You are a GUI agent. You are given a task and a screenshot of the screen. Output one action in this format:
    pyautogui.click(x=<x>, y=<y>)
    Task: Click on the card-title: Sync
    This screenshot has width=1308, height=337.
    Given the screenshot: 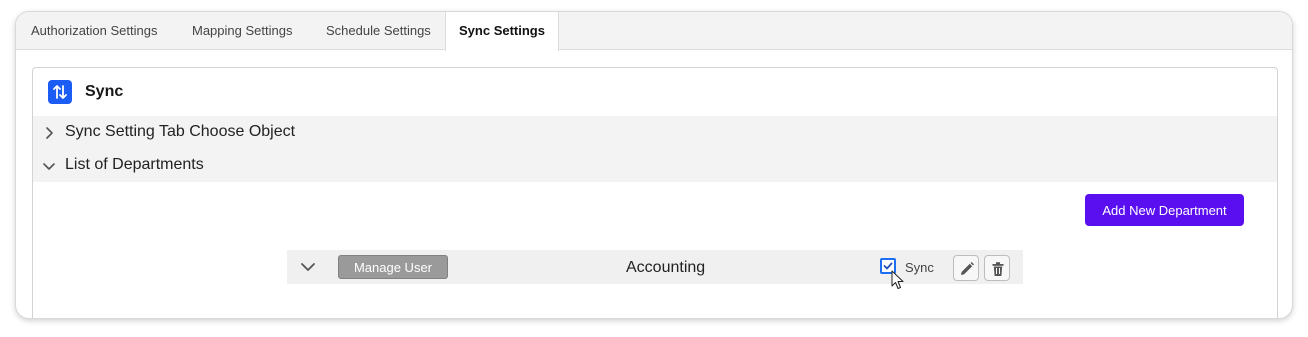 What is the action you would take?
    pyautogui.click(x=104, y=91)
    